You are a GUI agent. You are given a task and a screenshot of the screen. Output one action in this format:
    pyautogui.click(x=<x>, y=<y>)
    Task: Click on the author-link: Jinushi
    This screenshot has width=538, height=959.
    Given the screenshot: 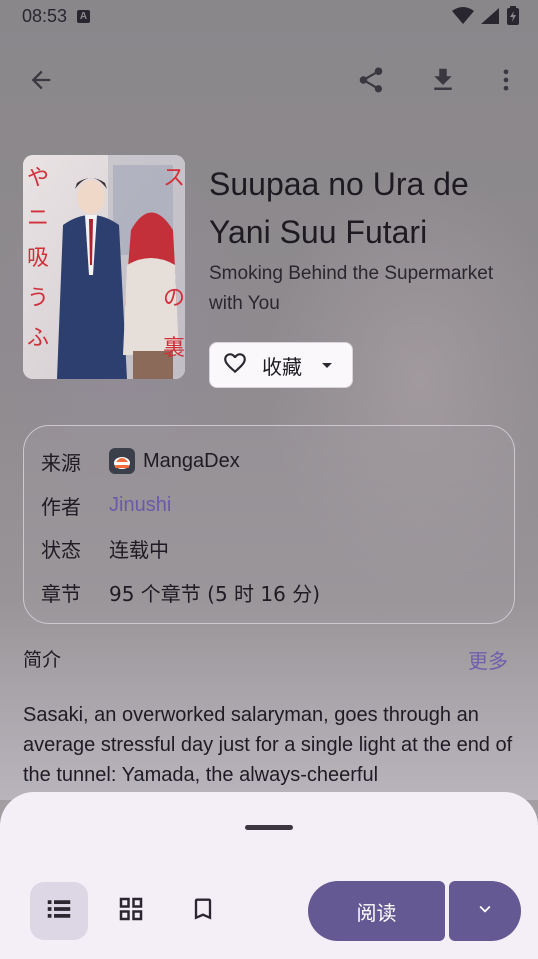 What is the action you would take?
    pyautogui.click(x=140, y=505)
    